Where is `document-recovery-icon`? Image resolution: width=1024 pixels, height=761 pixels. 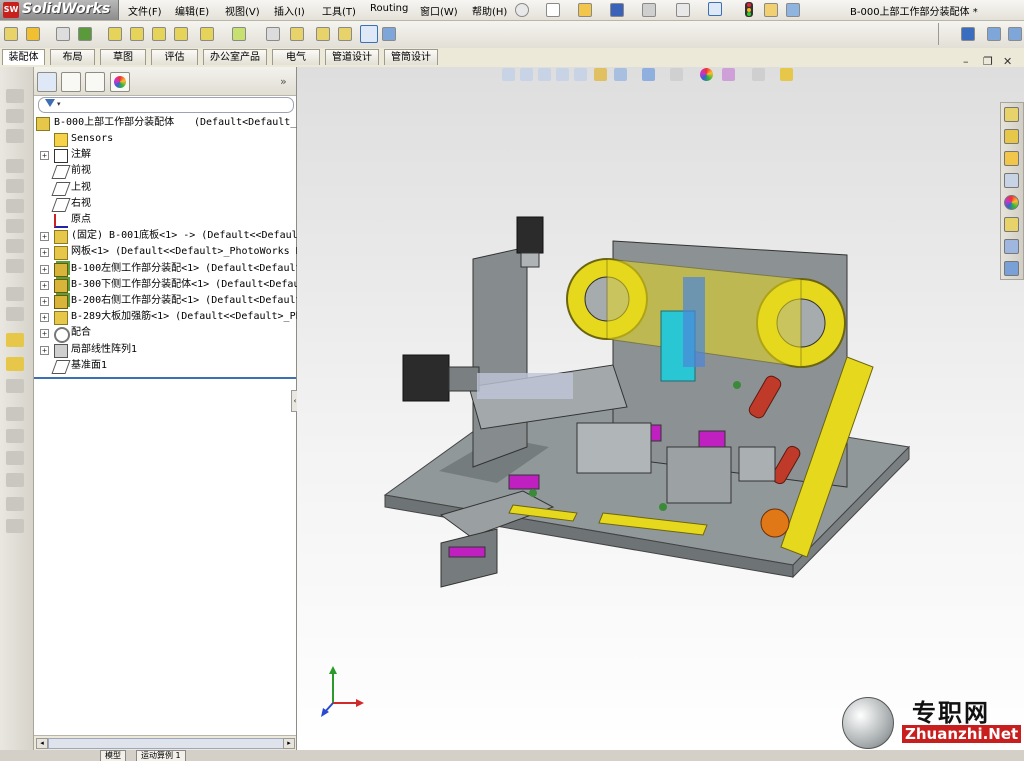
document-recovery-icon is located at coordinates (1011, 268).